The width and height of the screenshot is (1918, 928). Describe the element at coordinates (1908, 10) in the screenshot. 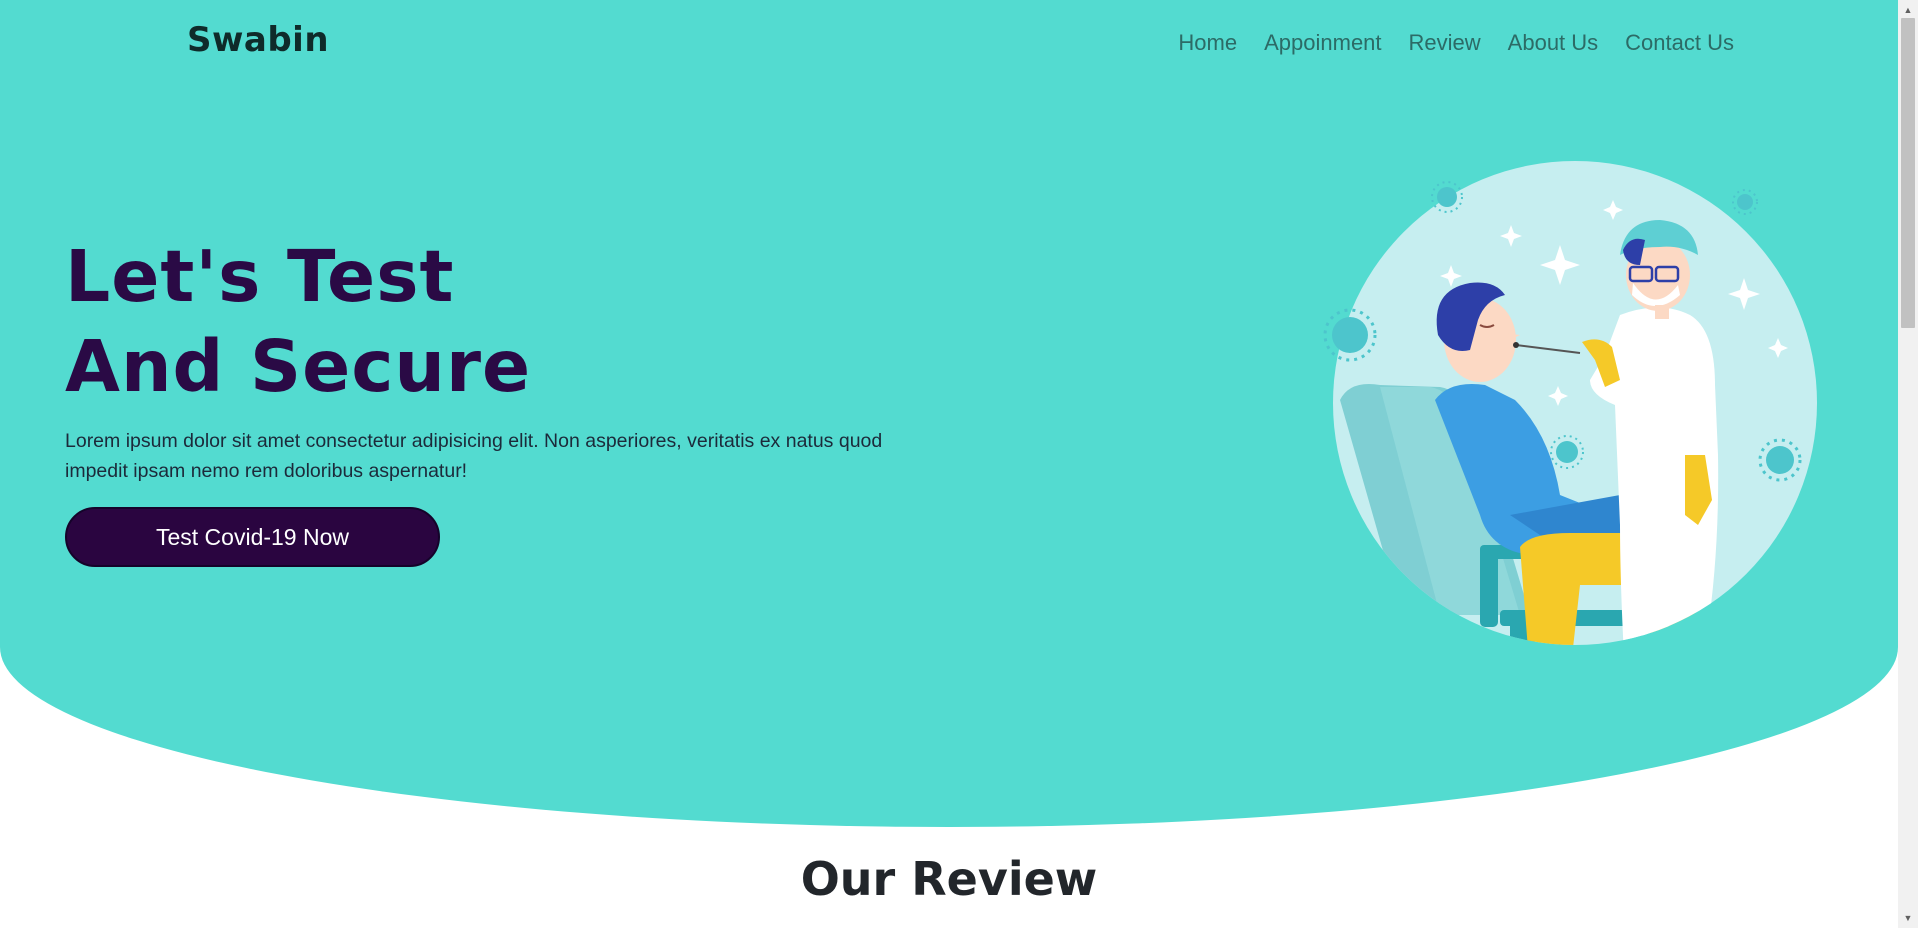

I see `scroll-up-arrow-icon: ▲` at that location.